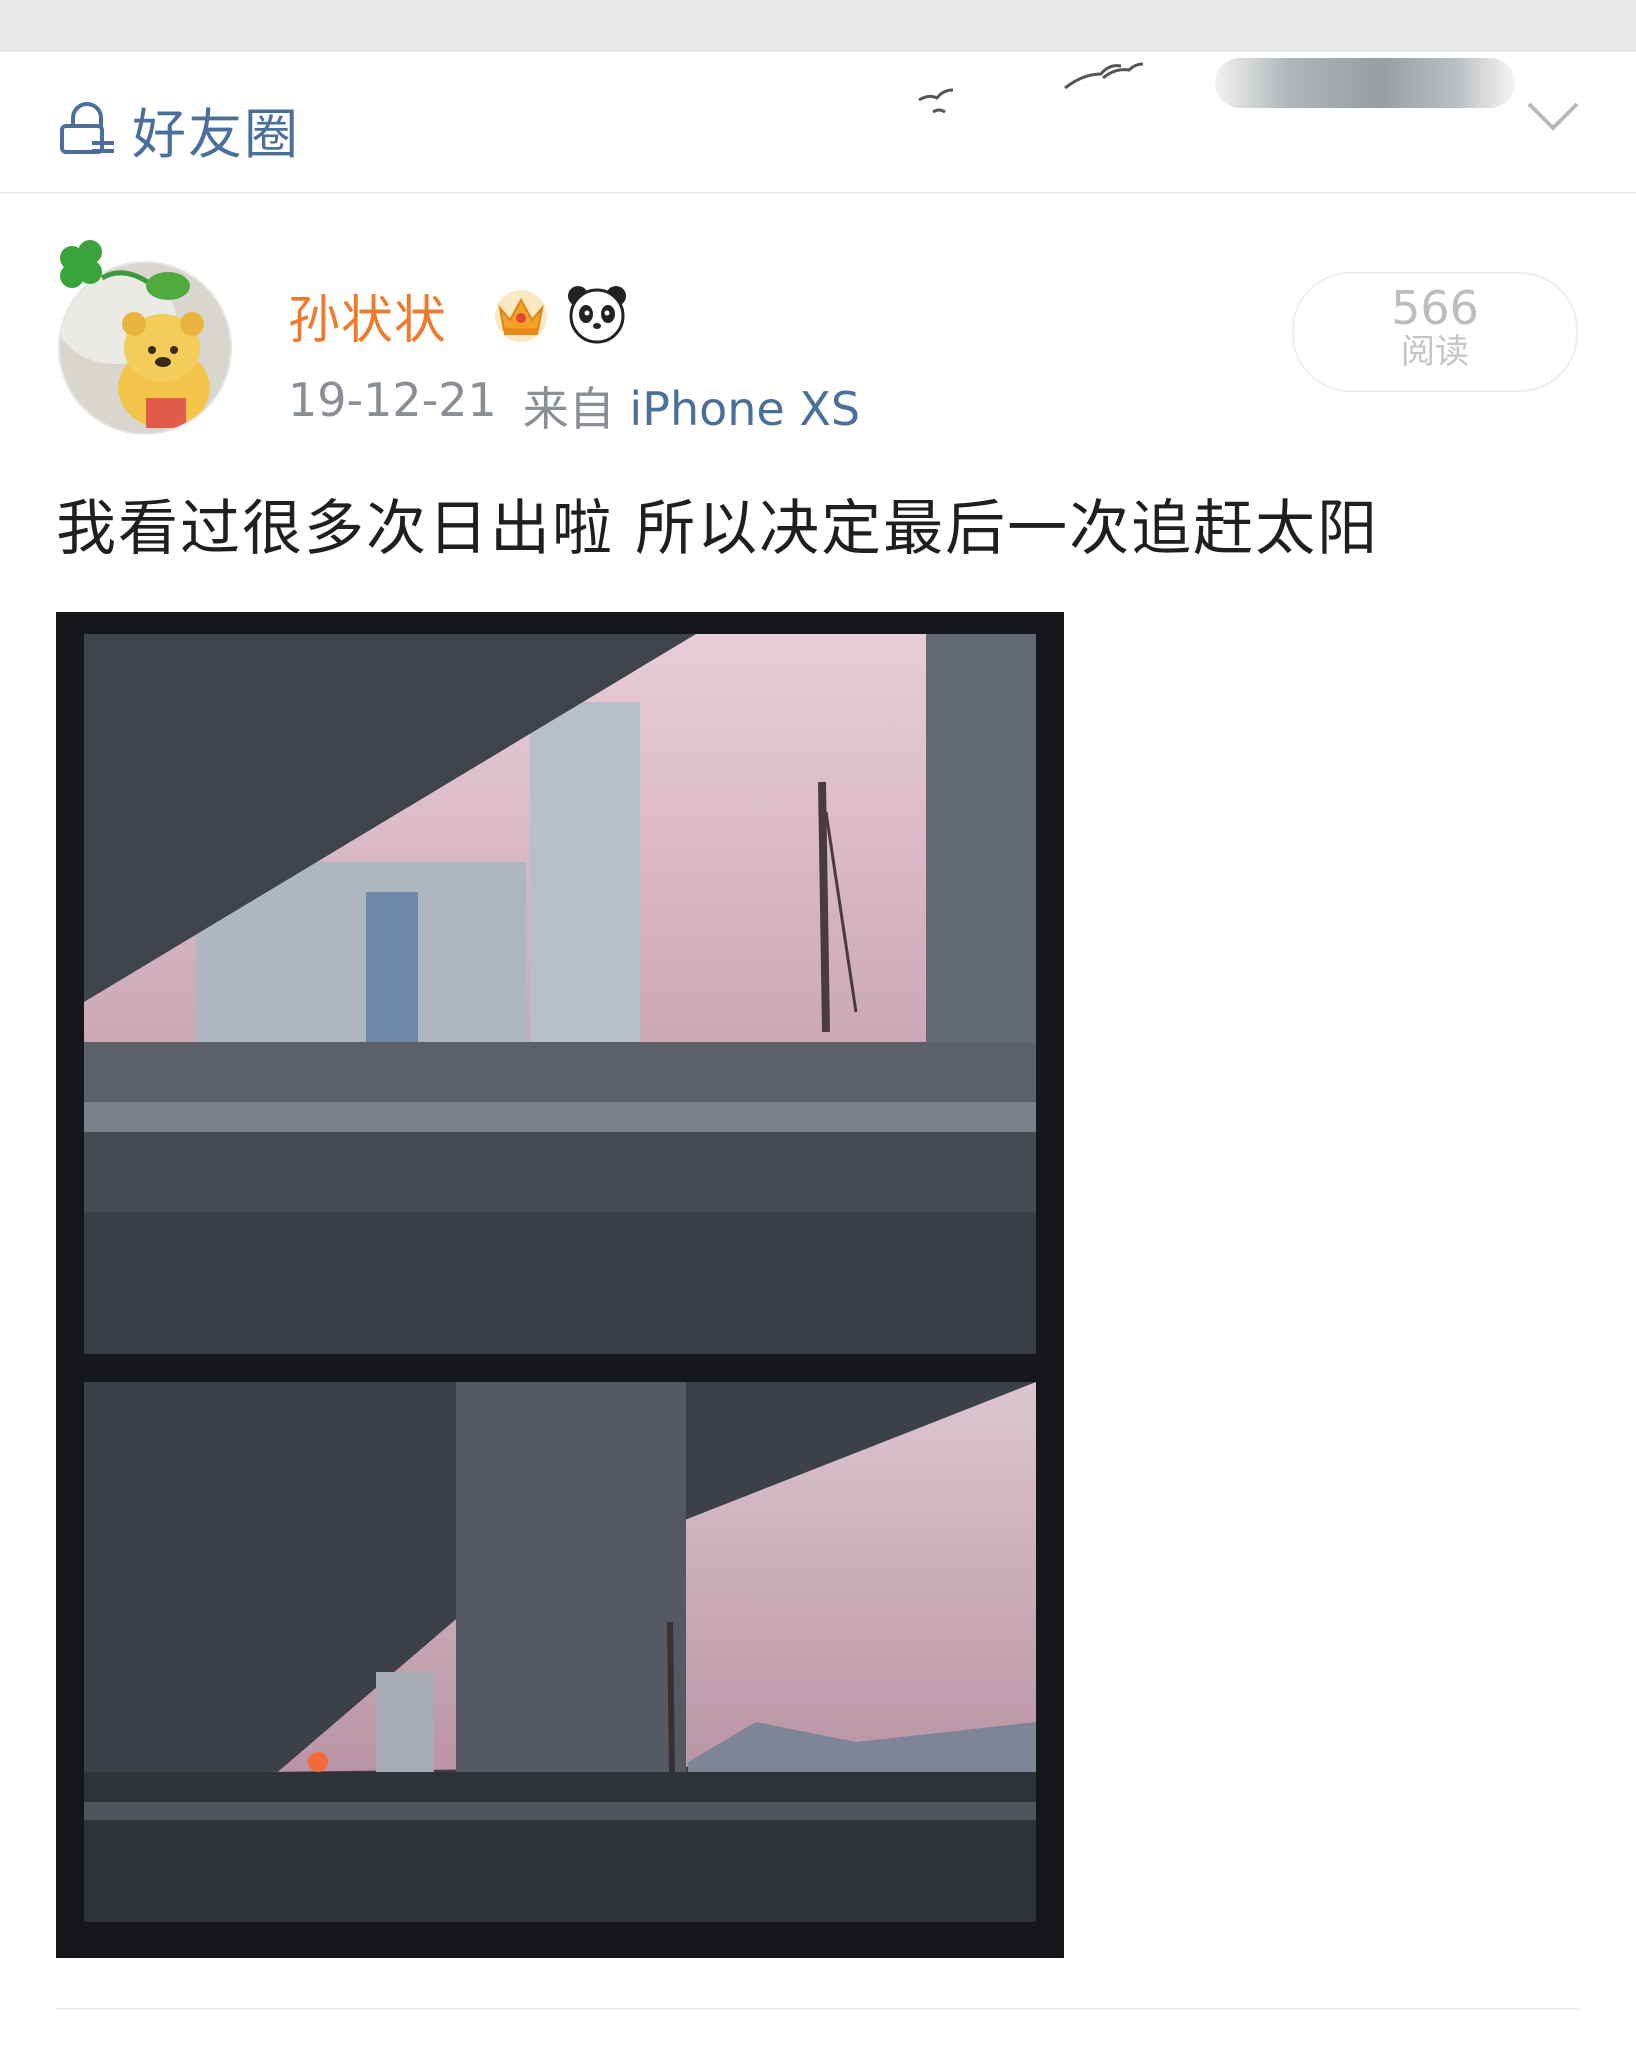  What do you see at coordinates (745, 409) in the screenshot?
I see `device-name: iPhone XS` at bounding box center [745, 409].